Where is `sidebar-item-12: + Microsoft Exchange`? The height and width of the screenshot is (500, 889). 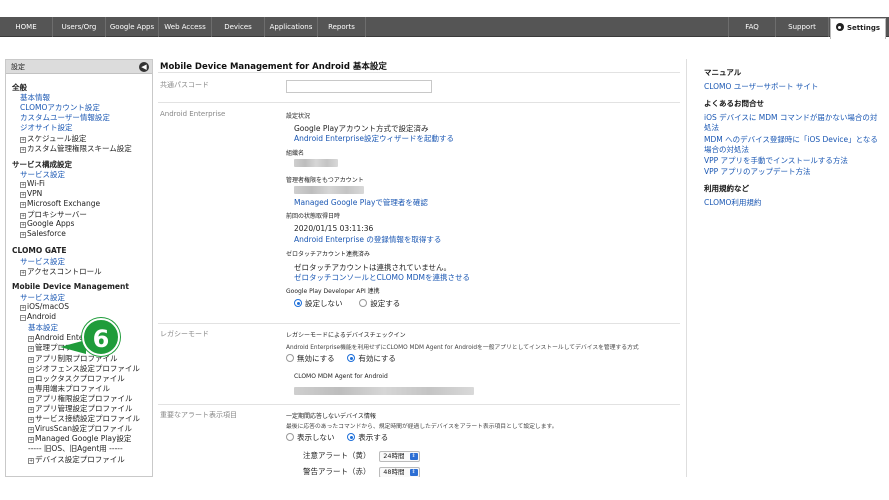 sidebar-item-12: + Microsoft Exchange is located at coordinates (60, 204).